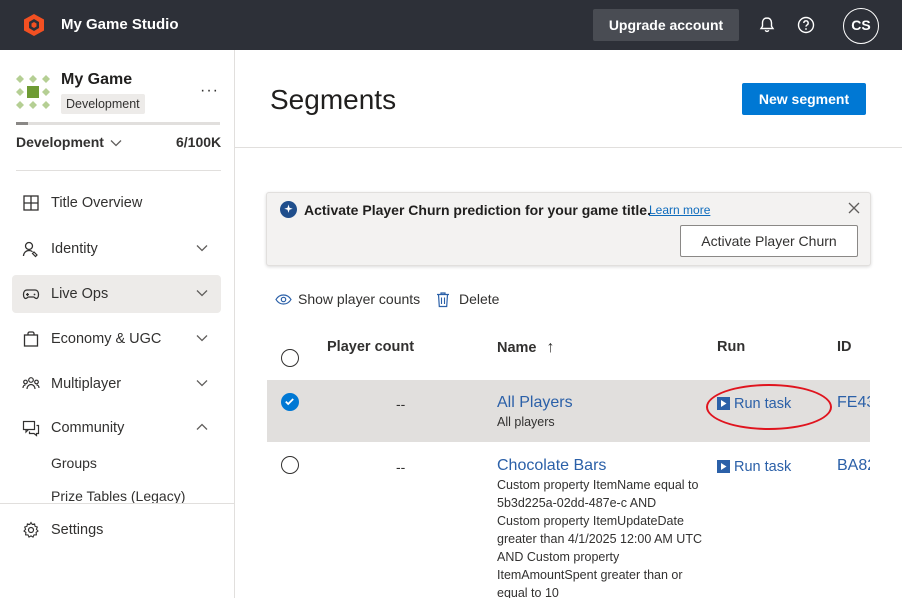 Image resolution: width=902 pixels, height=598 pixels. What do you see at coordinates (106, 339) in the screenshot?
I see `sidebar-item-label: Economy & UGC` at bounding box center [106, 339].